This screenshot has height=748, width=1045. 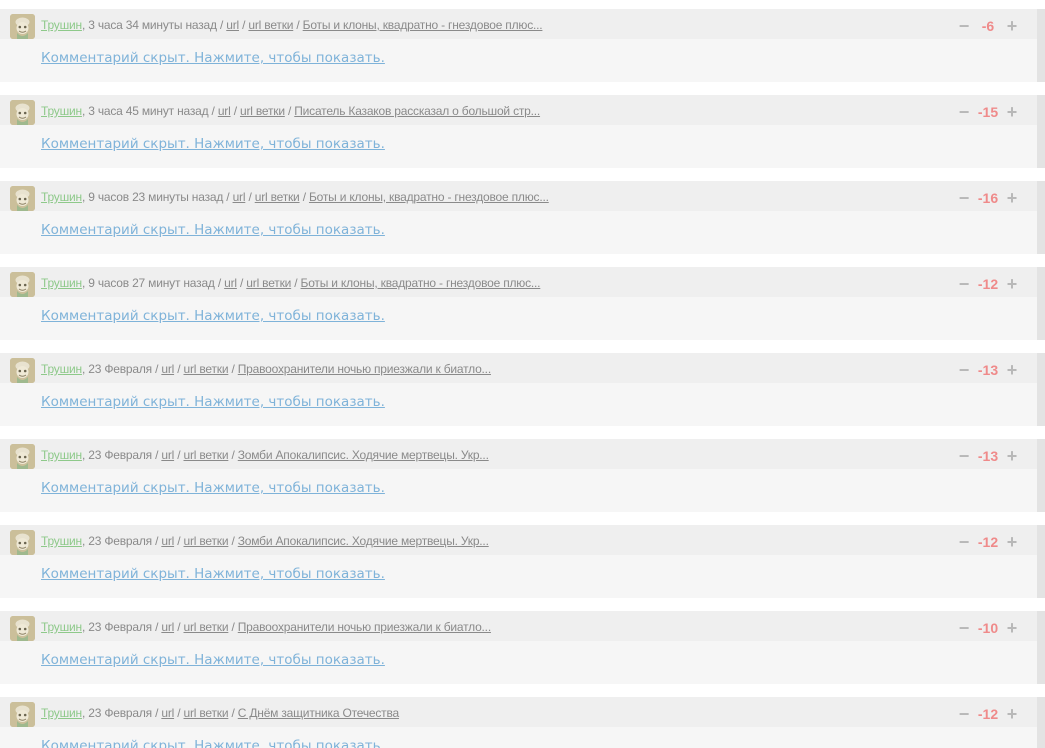 What do you see at coordinates (988, 112) in the screenshot?
I see `comment-score: -15` at bounding box center [988, 112].